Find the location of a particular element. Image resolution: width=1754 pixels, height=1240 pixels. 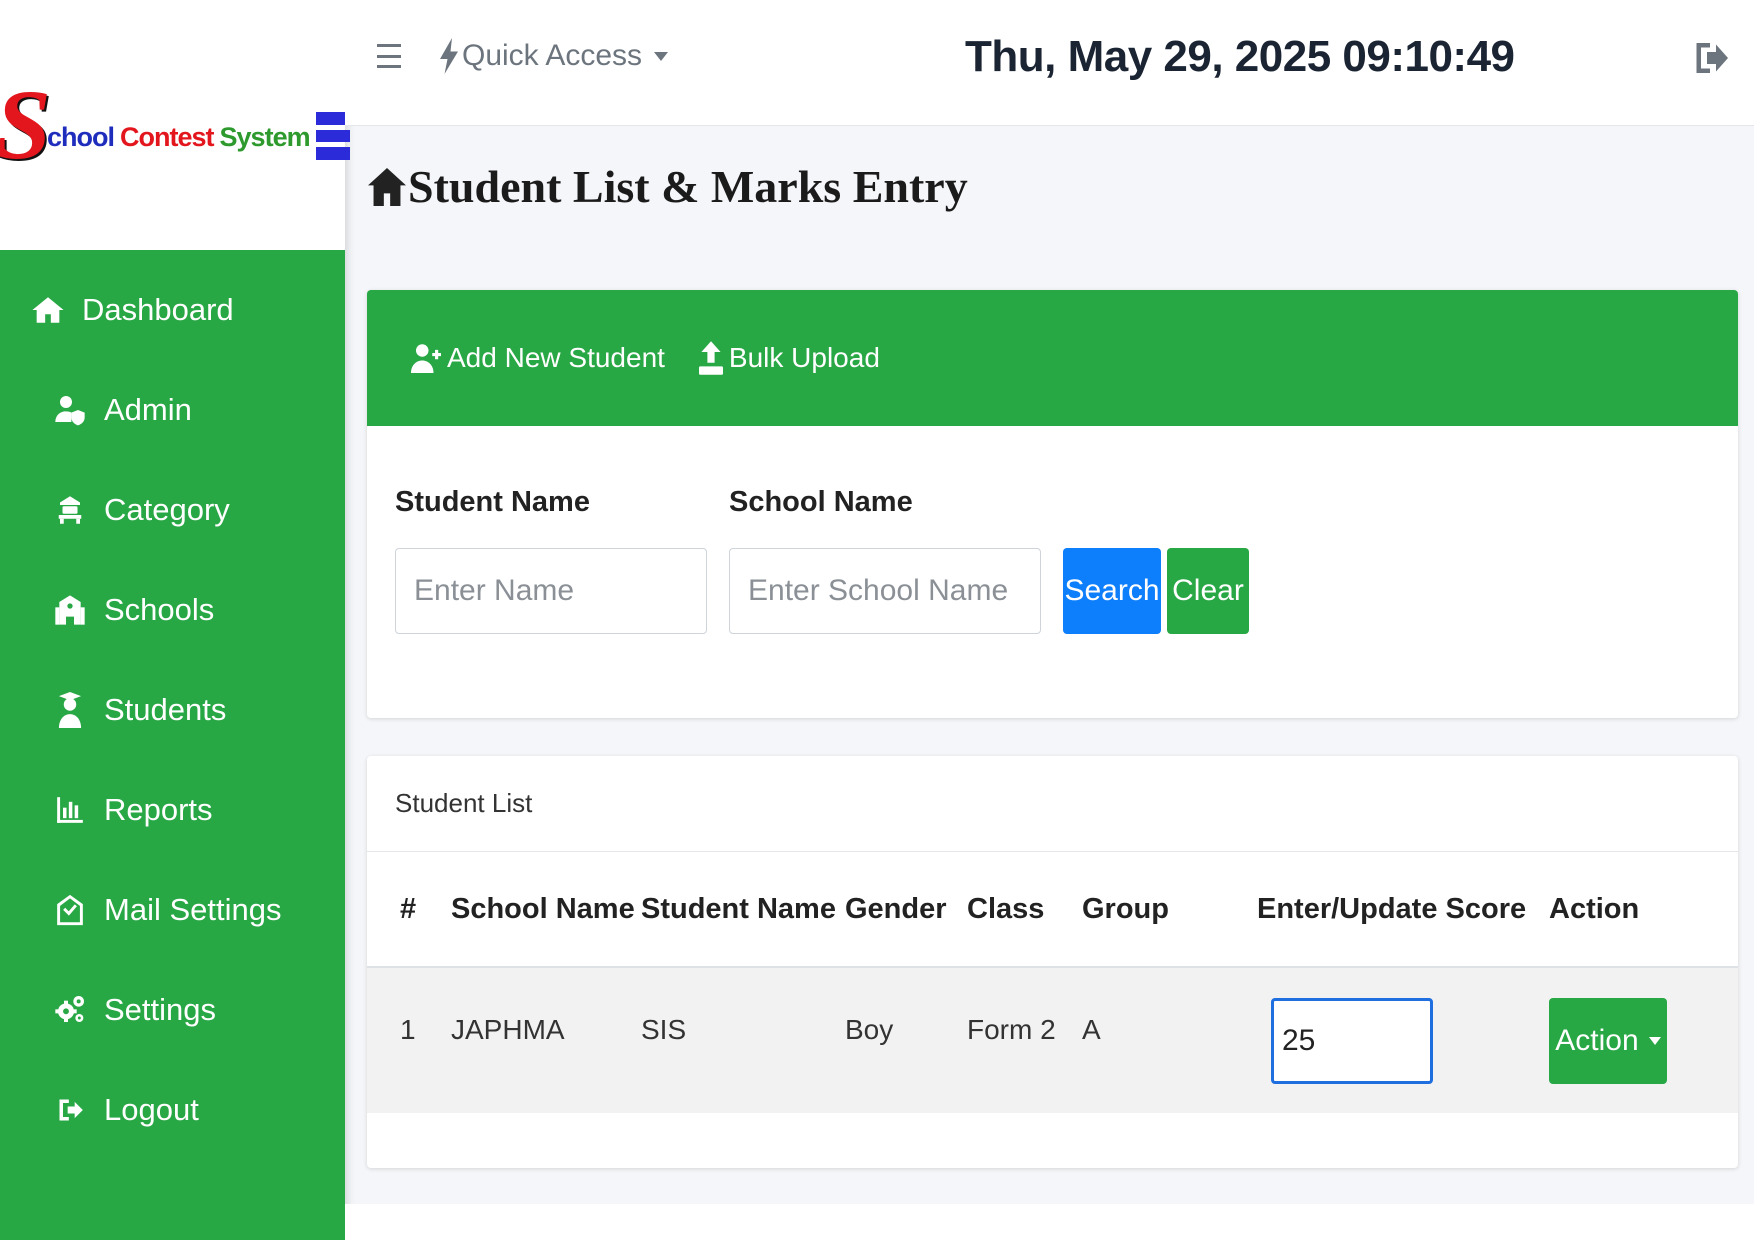

sidebar-item-mail-settings: Mail Settings is located at coordinates (172, 910).